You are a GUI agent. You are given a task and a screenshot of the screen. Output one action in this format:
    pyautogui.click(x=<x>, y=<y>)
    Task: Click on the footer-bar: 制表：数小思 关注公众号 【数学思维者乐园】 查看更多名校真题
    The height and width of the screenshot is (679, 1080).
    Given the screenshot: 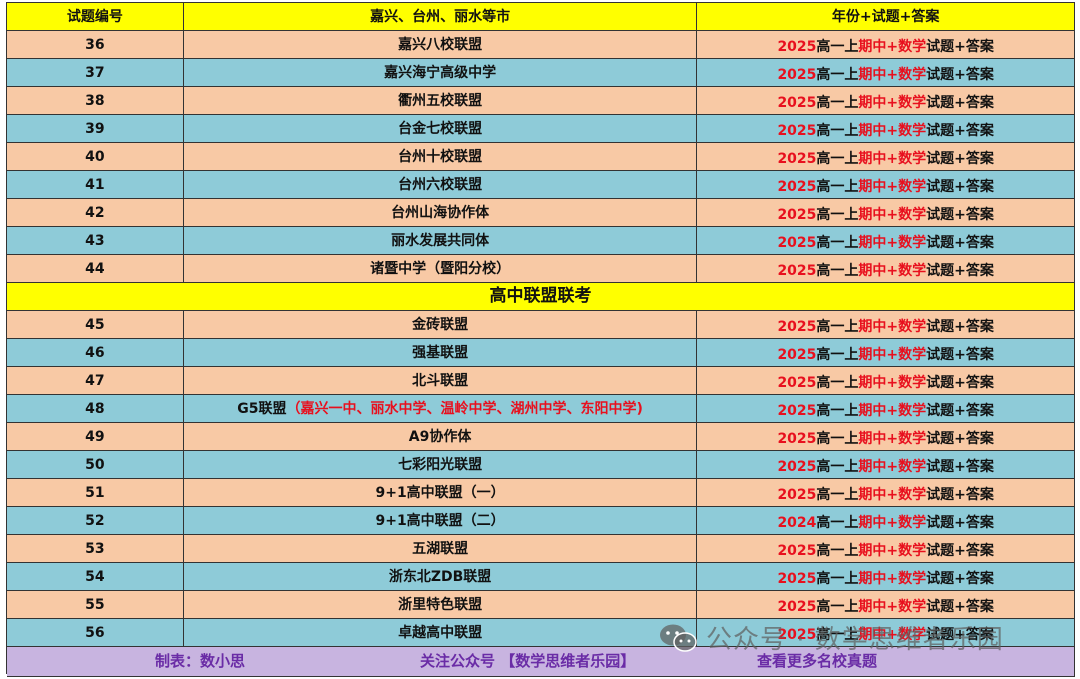 What is the action you would take?
    pyautogui.click(x=541, y=662)
    